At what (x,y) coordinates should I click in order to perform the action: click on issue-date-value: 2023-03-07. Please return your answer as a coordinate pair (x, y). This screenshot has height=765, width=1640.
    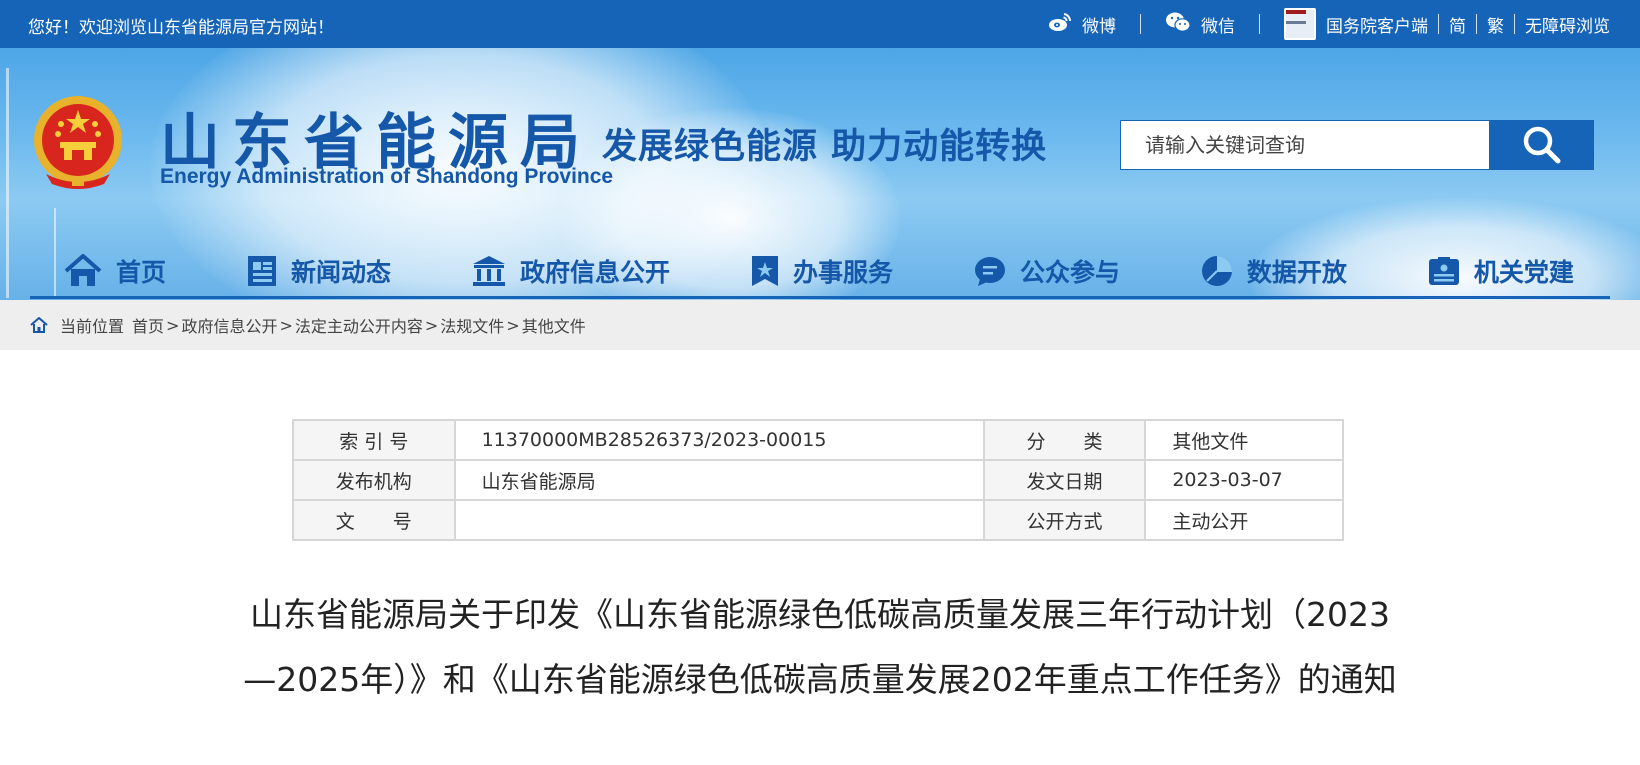
    Looking at the image, I should click on (1244, 480).